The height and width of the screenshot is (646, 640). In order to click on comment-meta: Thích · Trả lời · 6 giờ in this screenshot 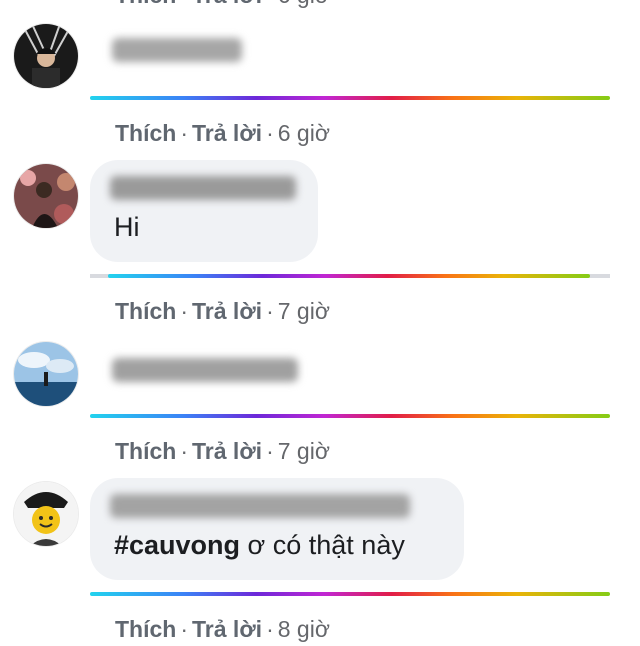, I will do `click(222, 133)`.